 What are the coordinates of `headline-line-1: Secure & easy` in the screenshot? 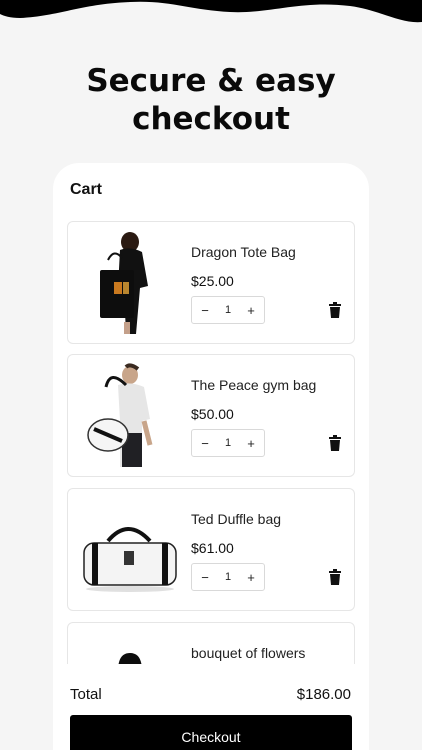 It's located at (211, 81).